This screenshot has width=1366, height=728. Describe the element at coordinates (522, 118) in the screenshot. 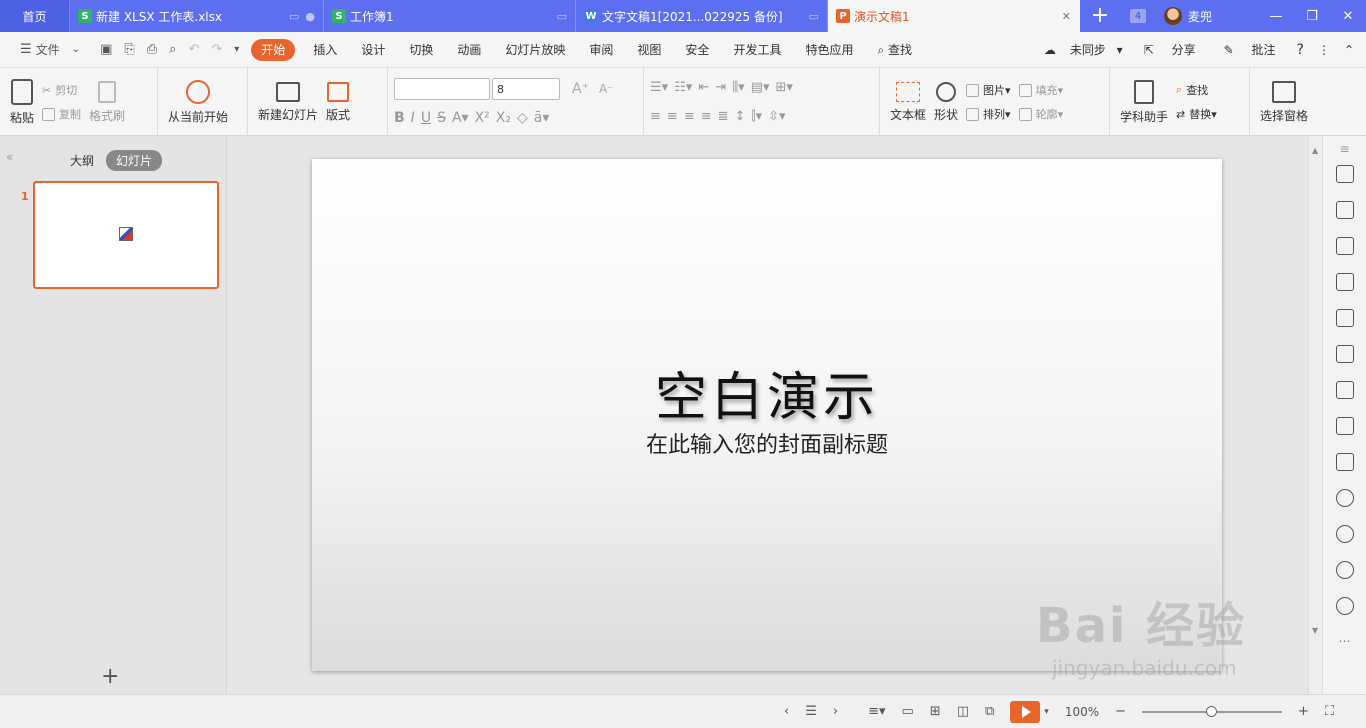

I see `clear-format-icon: ◇` at that location.